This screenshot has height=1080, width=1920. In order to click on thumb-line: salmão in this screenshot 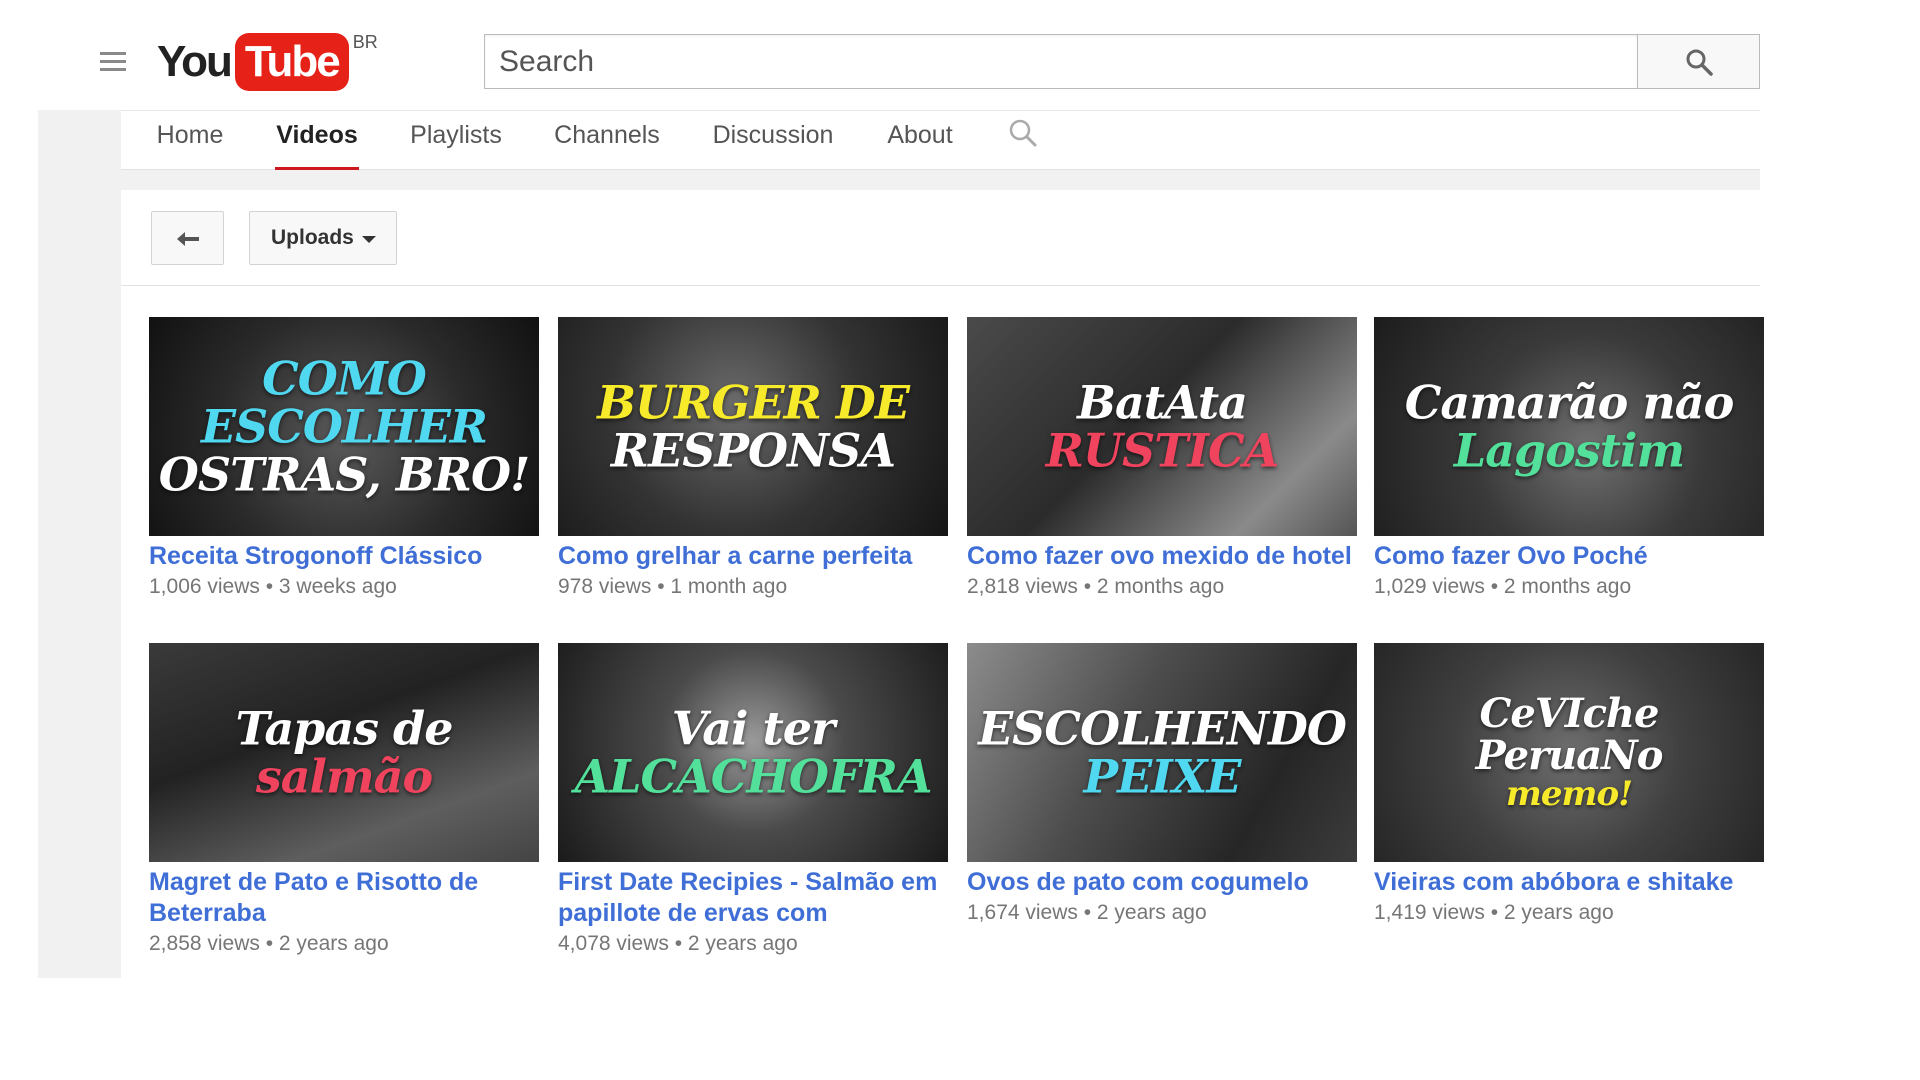, I will do `click(344, 776)`.